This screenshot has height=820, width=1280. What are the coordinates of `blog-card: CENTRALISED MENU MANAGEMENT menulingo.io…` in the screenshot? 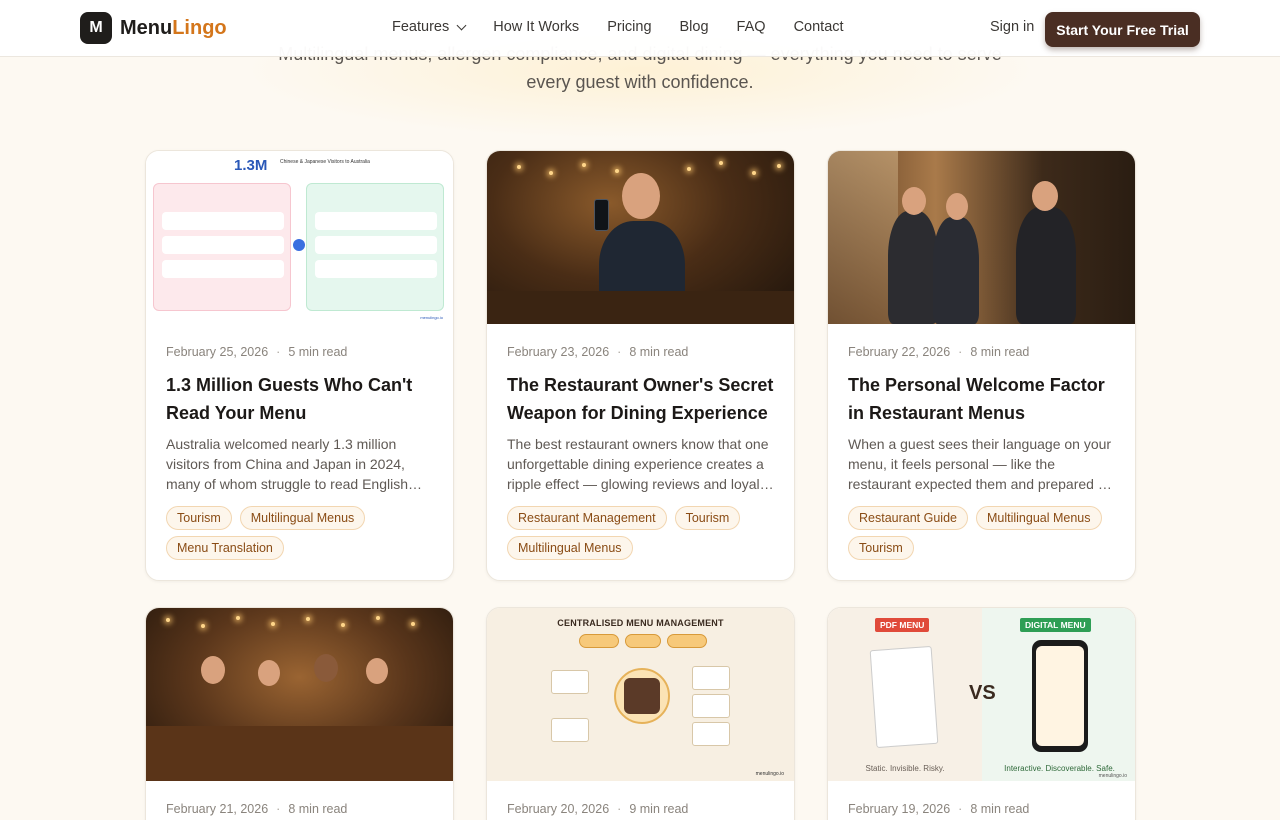 It's located at (640, 713).